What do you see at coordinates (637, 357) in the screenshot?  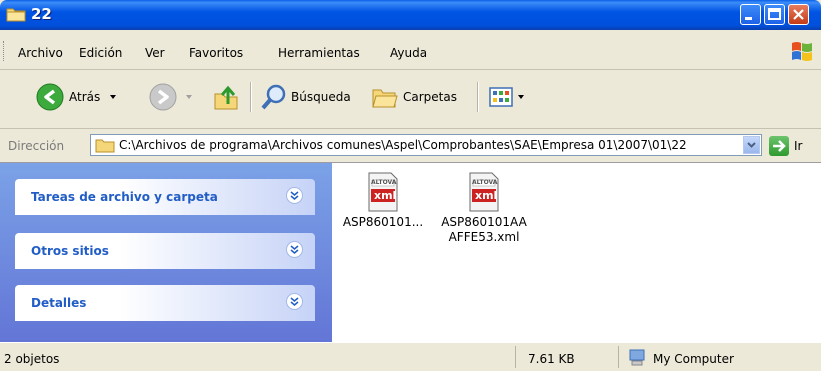 I see `computer-icon` at bounding box center [637, 357].